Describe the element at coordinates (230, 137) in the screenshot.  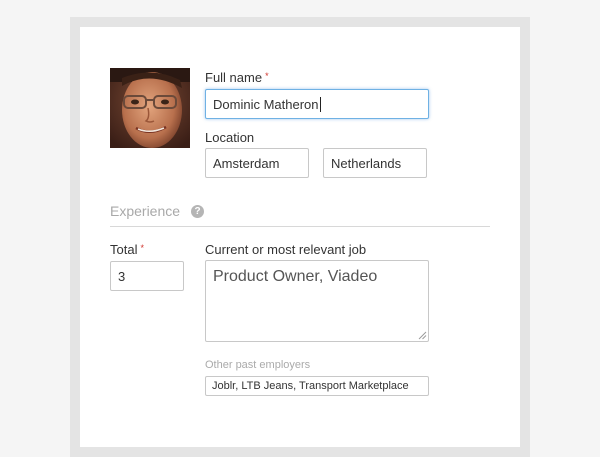
I see `location-label: Location` at that location.